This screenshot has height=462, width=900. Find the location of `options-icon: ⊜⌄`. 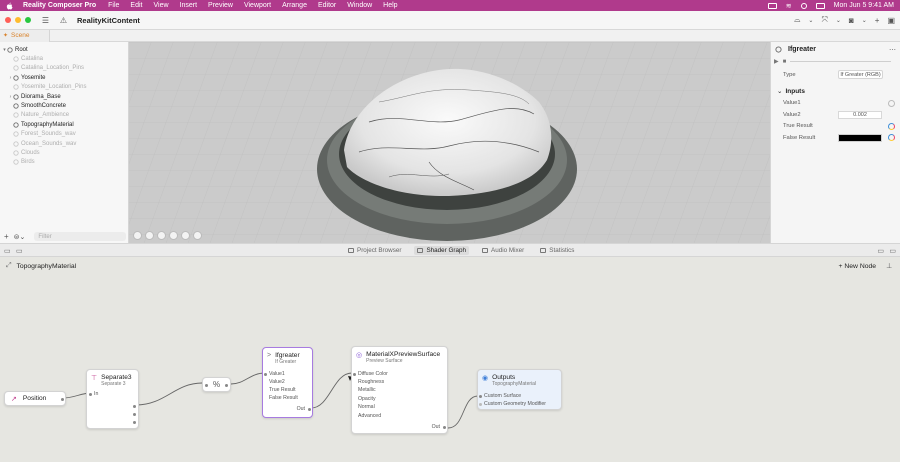

options-icon: ⊜⌄ is located at coordinates (20, 237).